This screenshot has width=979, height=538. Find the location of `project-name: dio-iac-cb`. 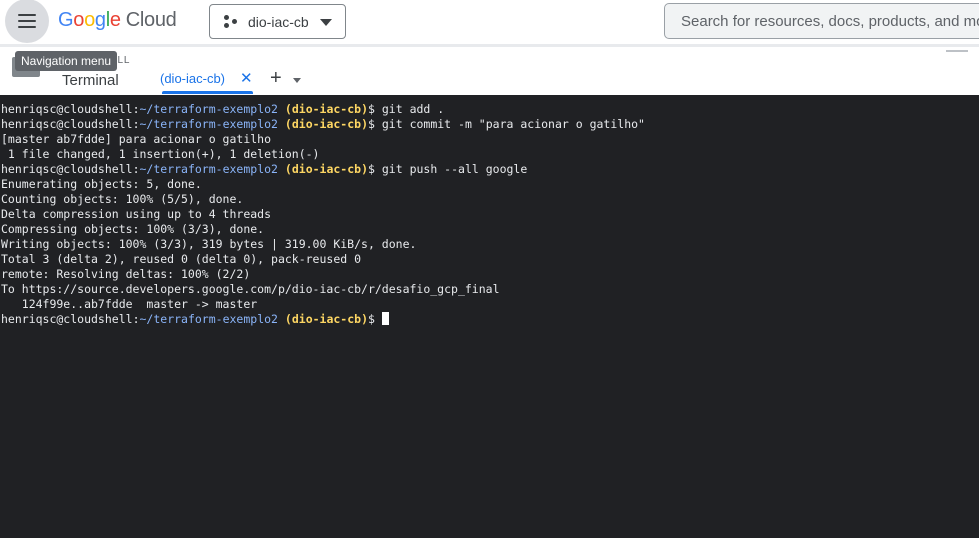

project-name: dio-iac-cb is located at coordinates (278, 22).